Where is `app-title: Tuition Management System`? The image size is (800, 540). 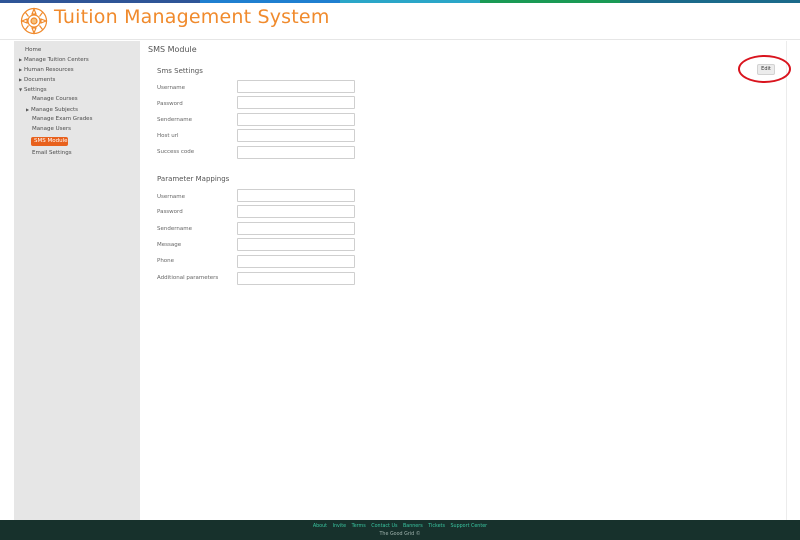 app-title: Tuition Management System is located at coordinates (192, 17).